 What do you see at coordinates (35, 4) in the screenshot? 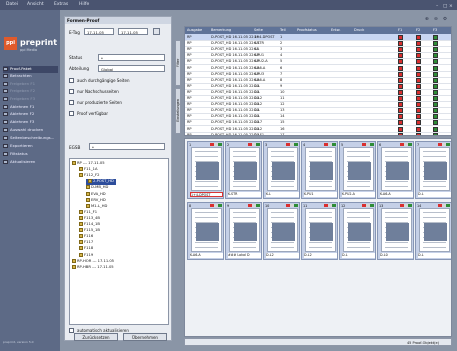
I see `menu-item-view: Ansicht` at bounding box center [35, 4].